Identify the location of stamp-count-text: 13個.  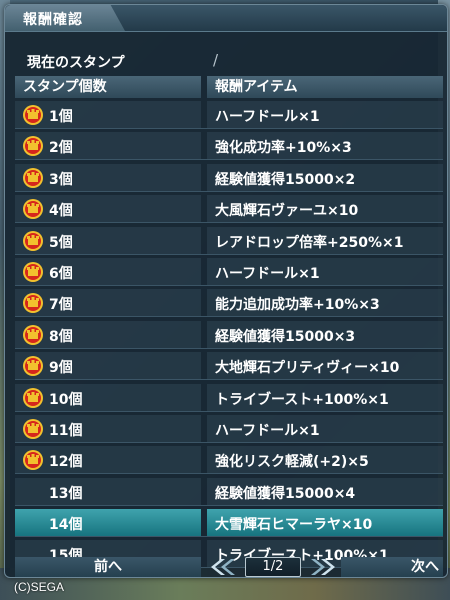
(66, 493).